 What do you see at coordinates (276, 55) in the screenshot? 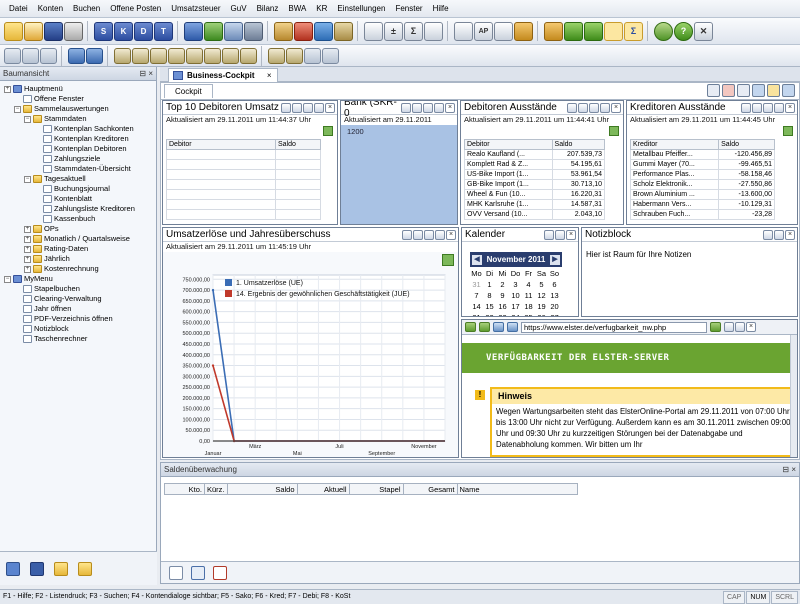
I see `search-icon` at bounding box center [276, 55].